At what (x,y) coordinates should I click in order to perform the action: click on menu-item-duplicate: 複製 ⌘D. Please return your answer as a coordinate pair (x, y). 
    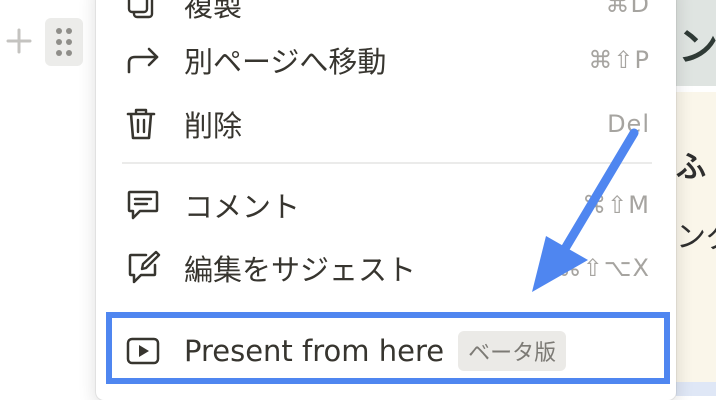
    Looking at the image, I should click on (392, 16).